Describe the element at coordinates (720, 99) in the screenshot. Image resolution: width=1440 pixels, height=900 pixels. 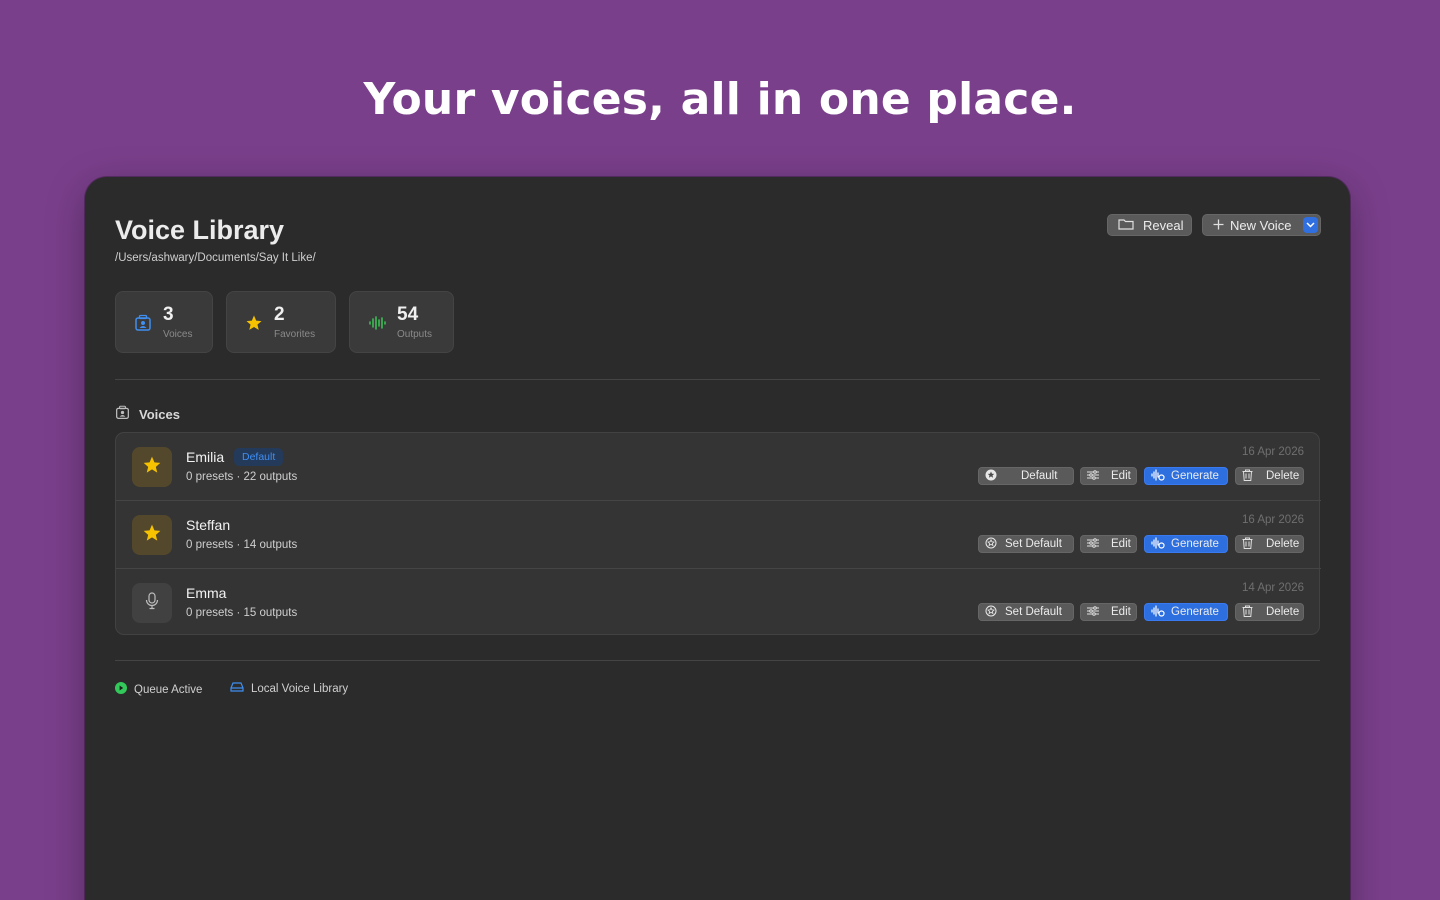
I see `headline: Your voices, all in one place.` at that location.